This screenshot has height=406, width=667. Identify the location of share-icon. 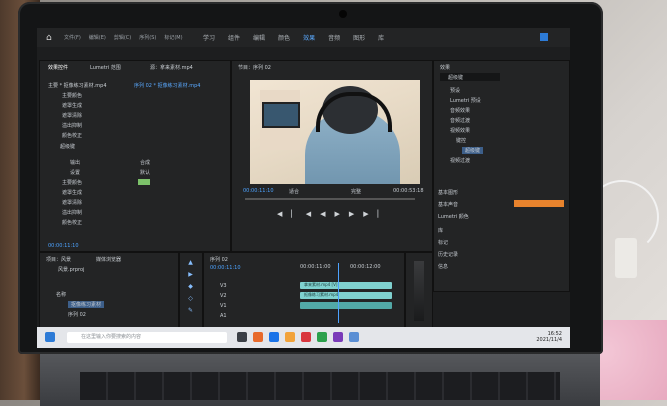
(544, 37).